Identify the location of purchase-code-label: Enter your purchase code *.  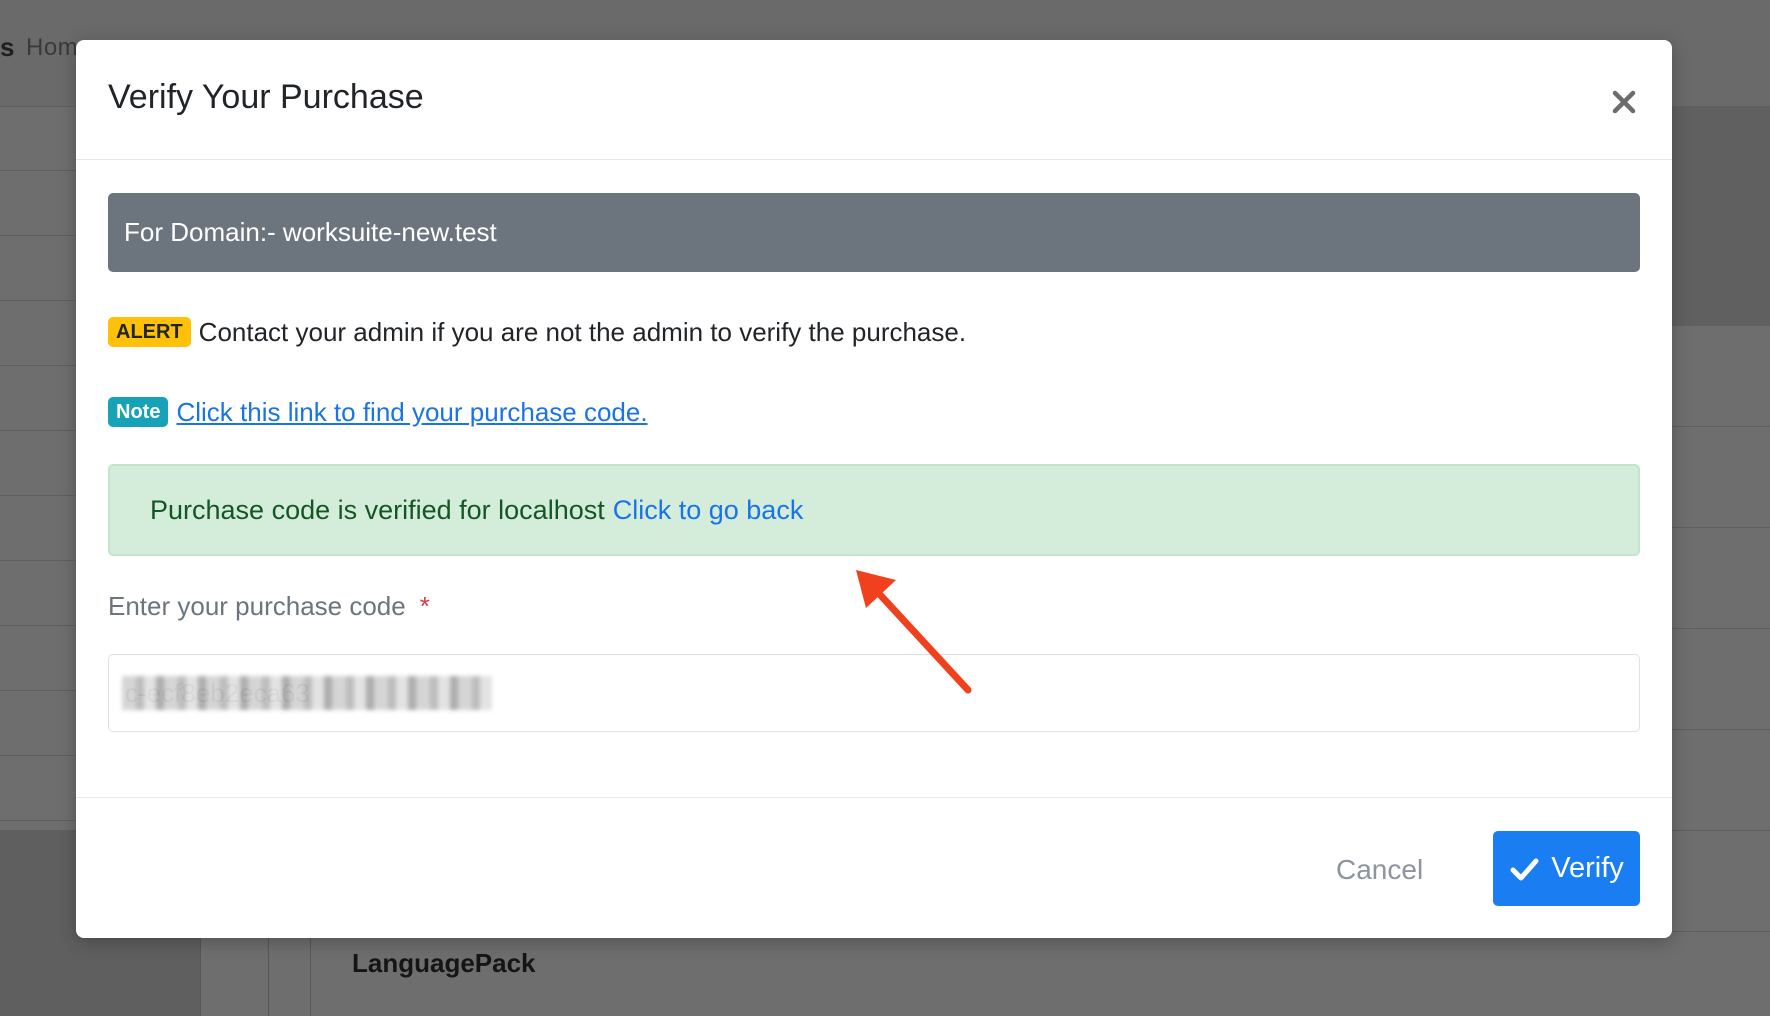
(269, 606).